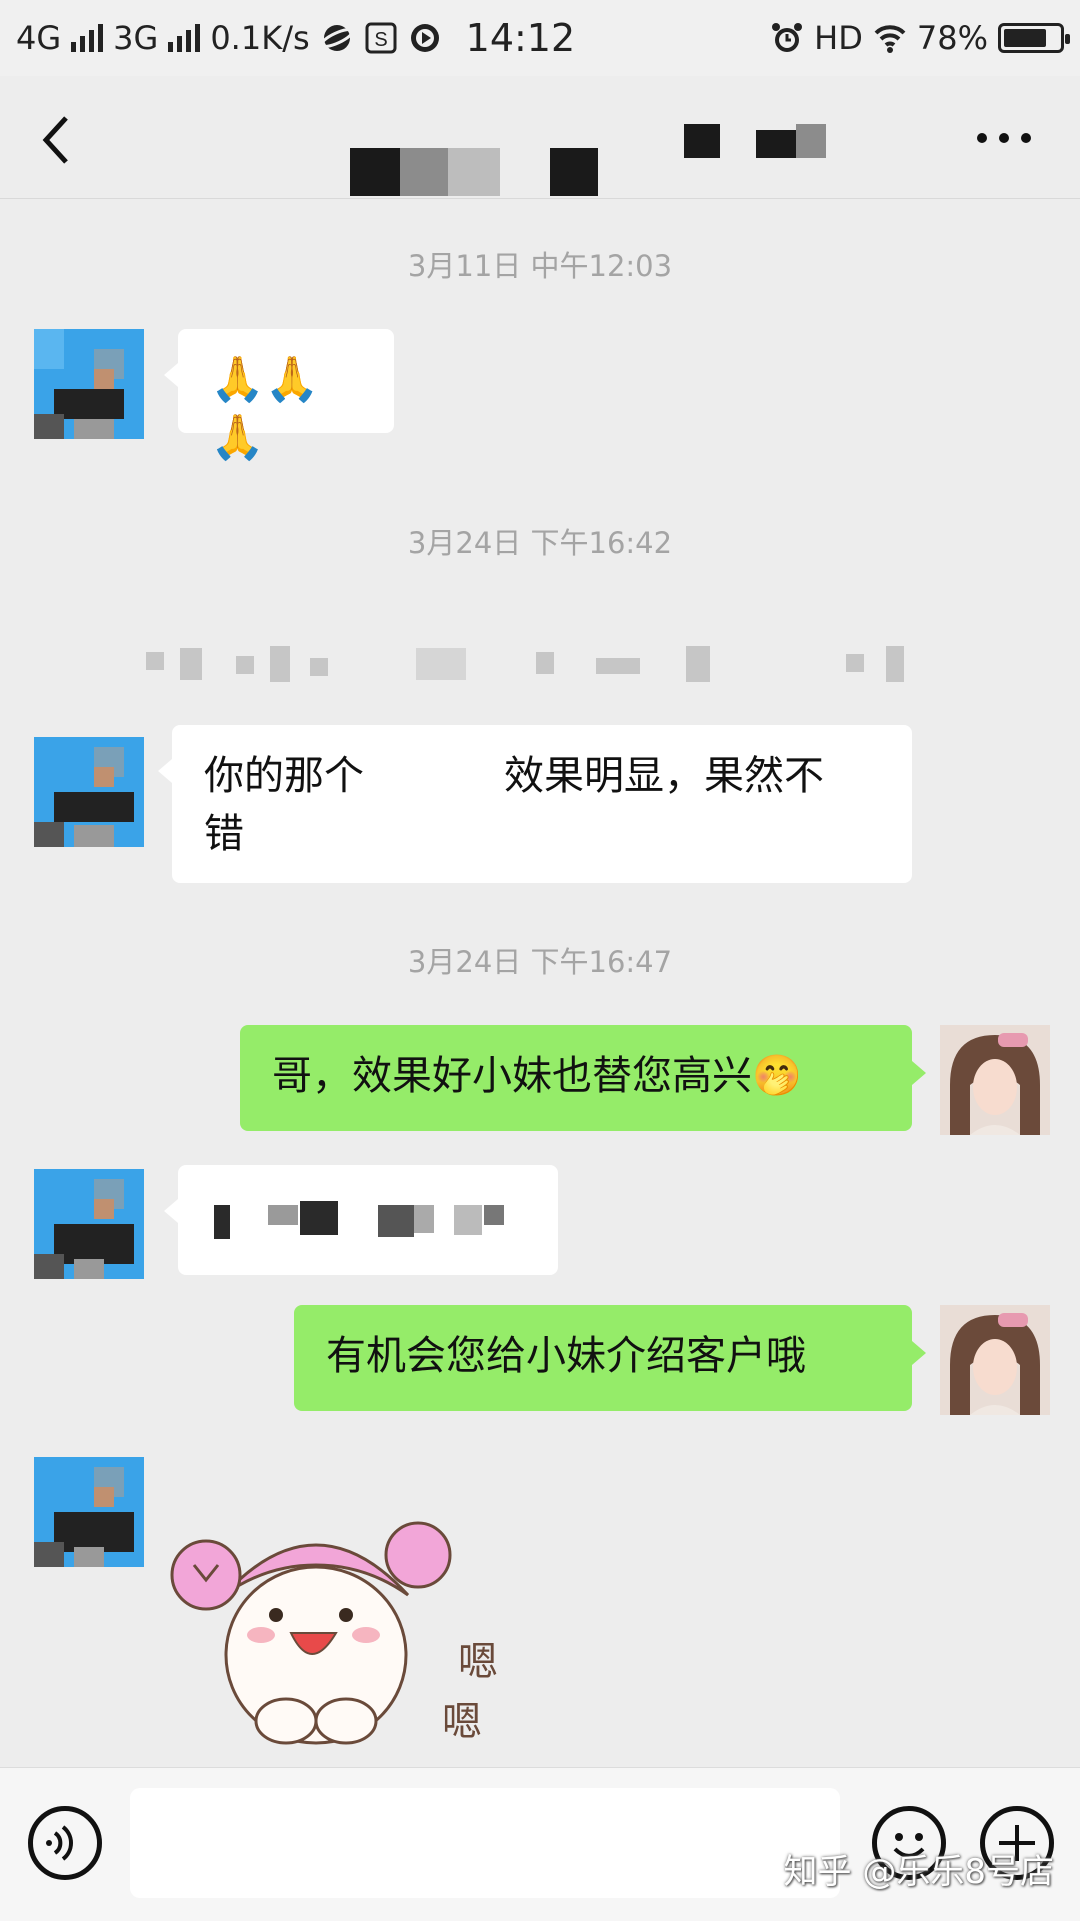  Describe the element at coordinates (485, 1843) in the screenshot. I see `message-input` at that location.